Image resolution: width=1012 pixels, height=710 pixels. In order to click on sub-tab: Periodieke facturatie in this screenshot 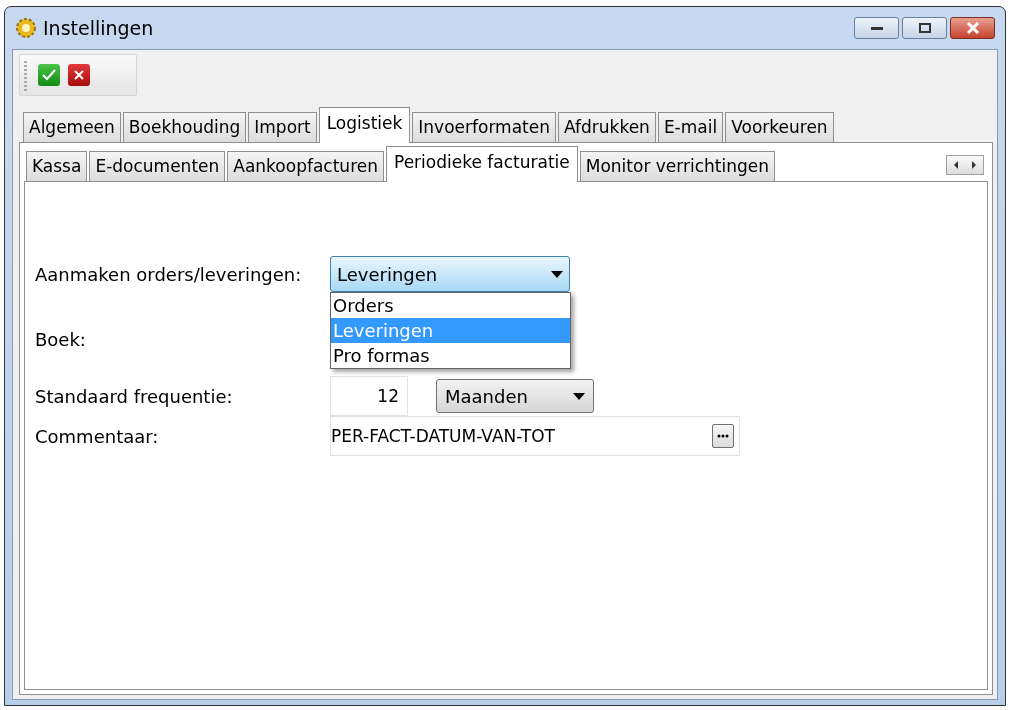, I will do `click(482, 163)`.